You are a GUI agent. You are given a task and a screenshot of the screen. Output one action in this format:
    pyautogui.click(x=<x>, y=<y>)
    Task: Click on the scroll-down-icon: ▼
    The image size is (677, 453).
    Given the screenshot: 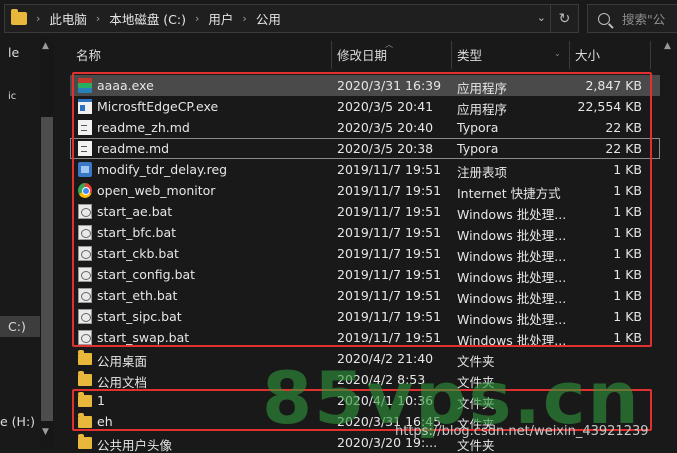 What is the action you would take?
    pyautogui.click(x=45, y=432)
    